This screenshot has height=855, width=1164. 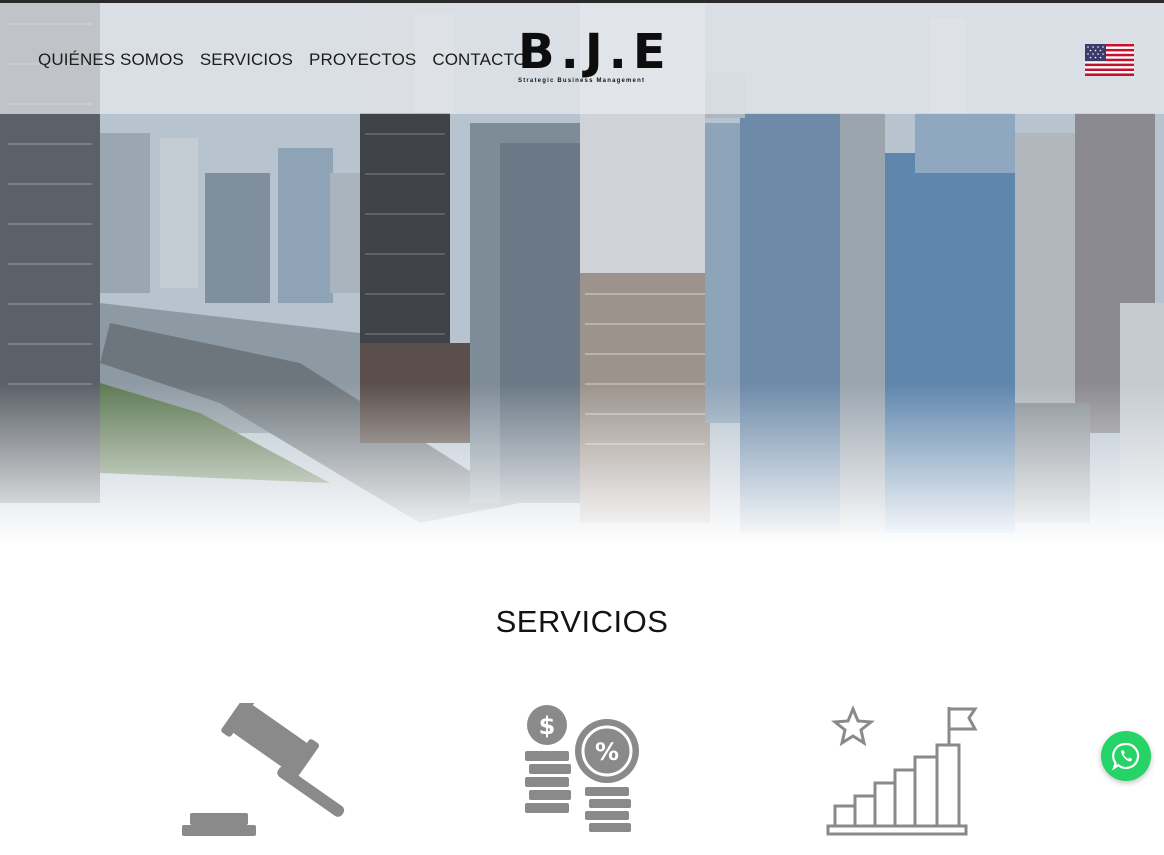 I want to click on logo-wordmark: B.J.E, so click(x=595, y=52).